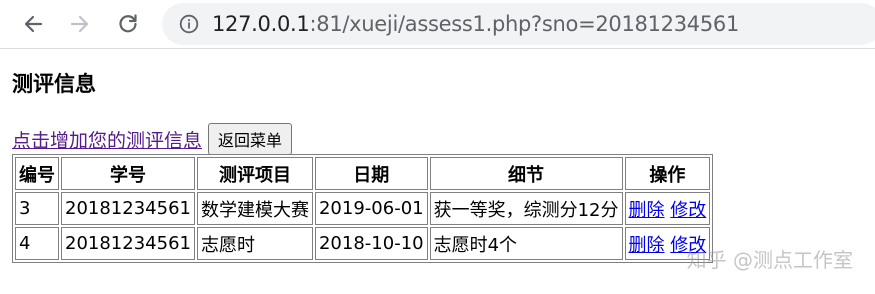  I want to click on cell-id: 4, so click(37, 243).